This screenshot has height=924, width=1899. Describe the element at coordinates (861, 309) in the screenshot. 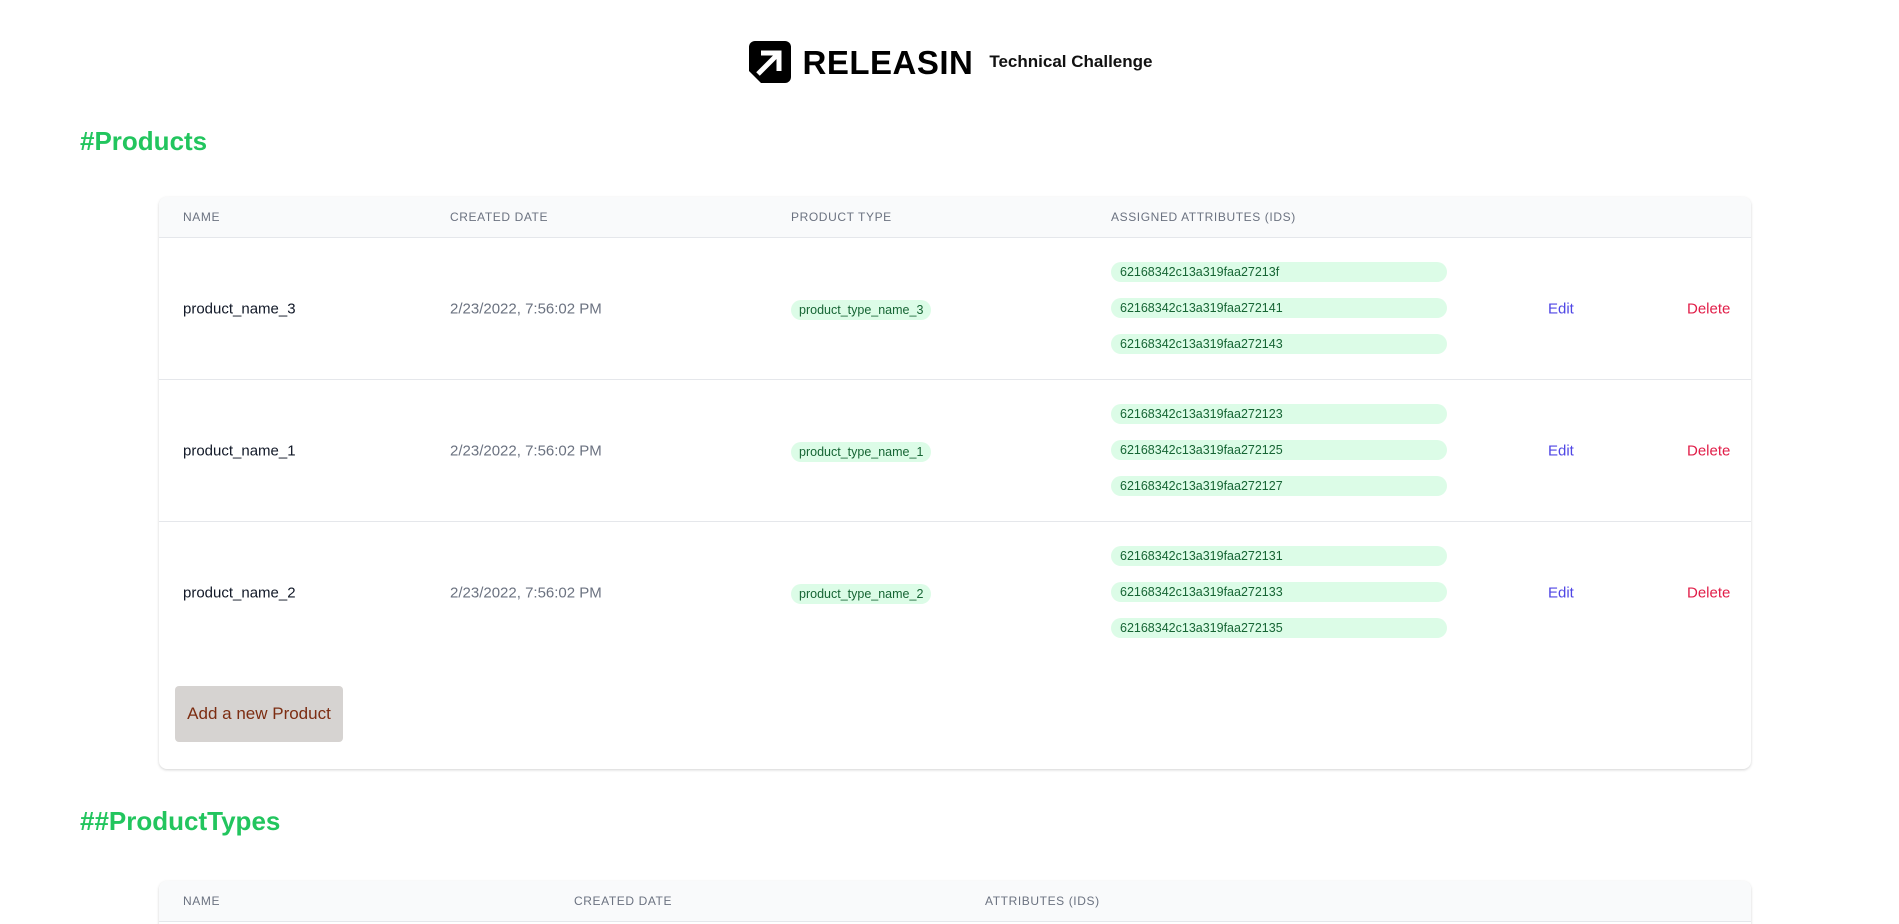

I see `product-type-badge: product_type_name_3` at that location.